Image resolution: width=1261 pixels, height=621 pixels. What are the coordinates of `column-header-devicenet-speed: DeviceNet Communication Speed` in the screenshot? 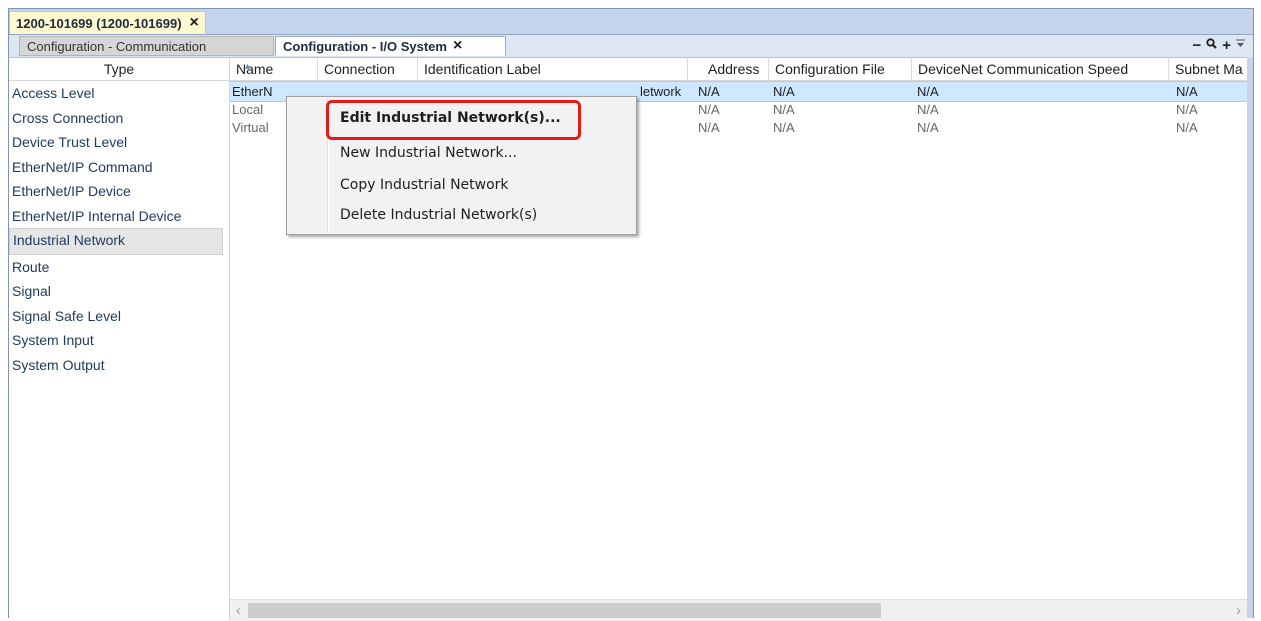 It's located at (1040, 69).